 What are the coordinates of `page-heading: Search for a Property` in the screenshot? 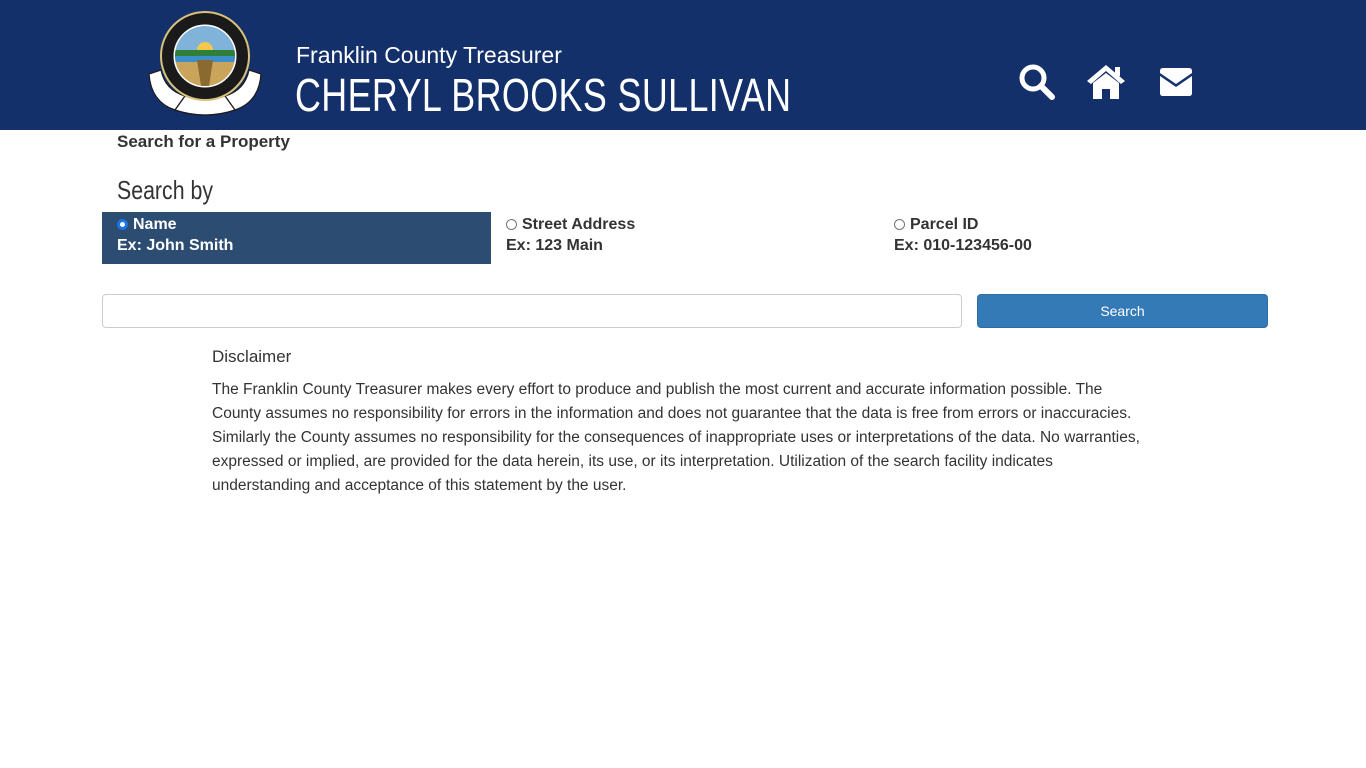 It's located at (203, 141).